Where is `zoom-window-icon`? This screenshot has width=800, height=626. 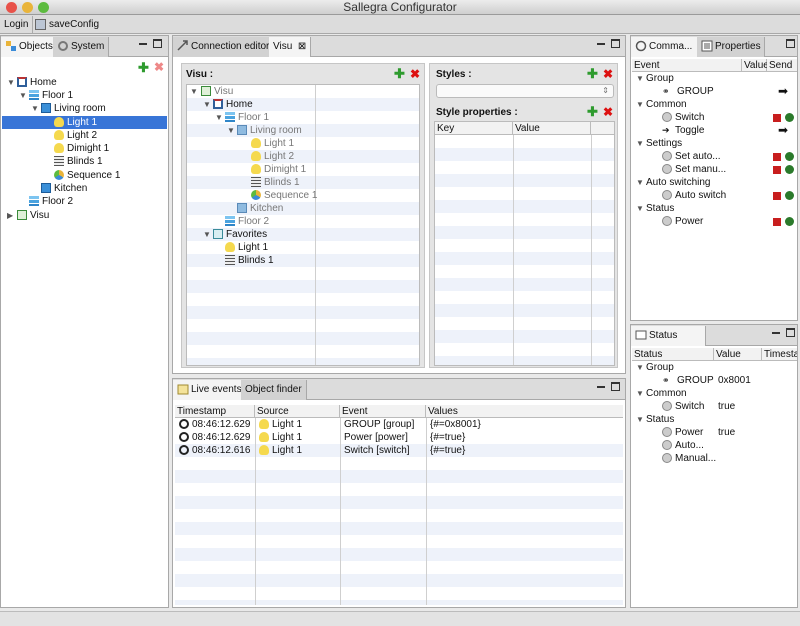 zoom-window-icon is located at coordinates (43, 7).